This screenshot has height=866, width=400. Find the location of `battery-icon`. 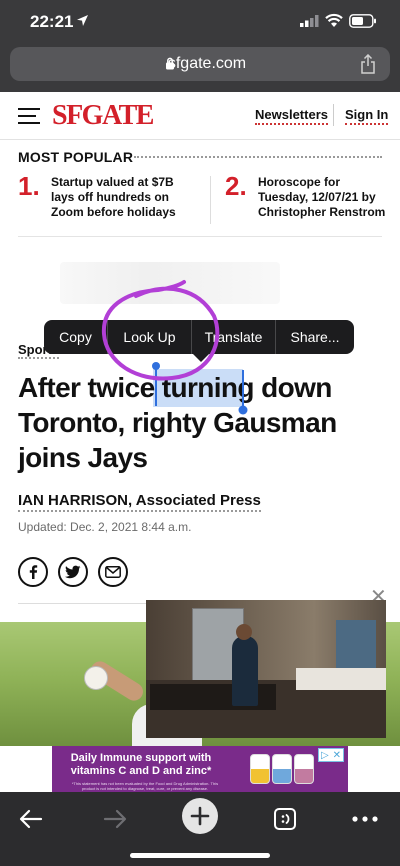

battery-icon is located at coordinates (362, 21).